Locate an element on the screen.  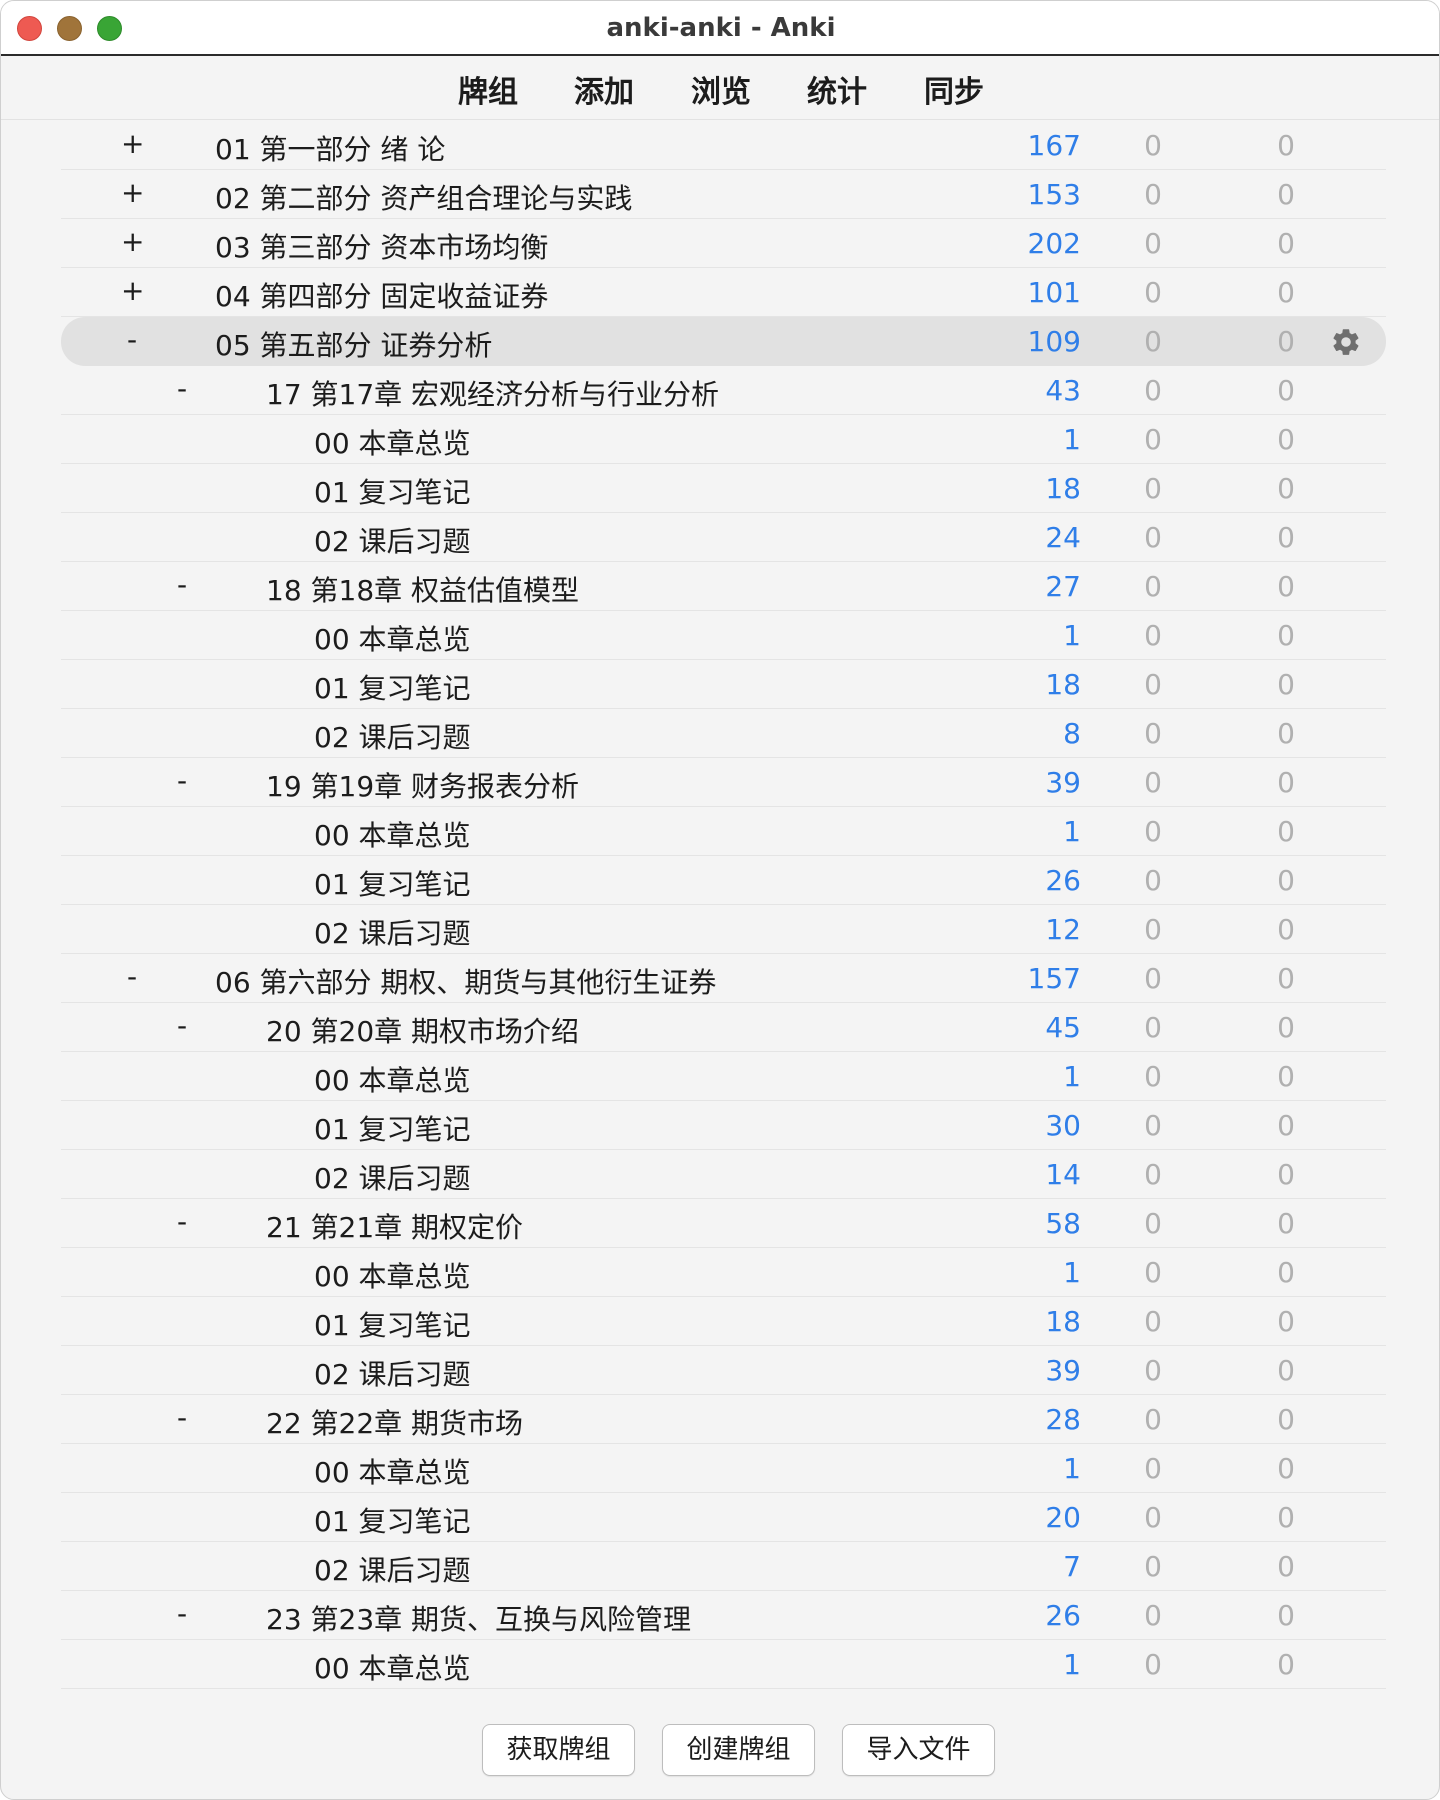
deck-name: 19 第19章 财务报表分析 is located at coordinates (422, 785).